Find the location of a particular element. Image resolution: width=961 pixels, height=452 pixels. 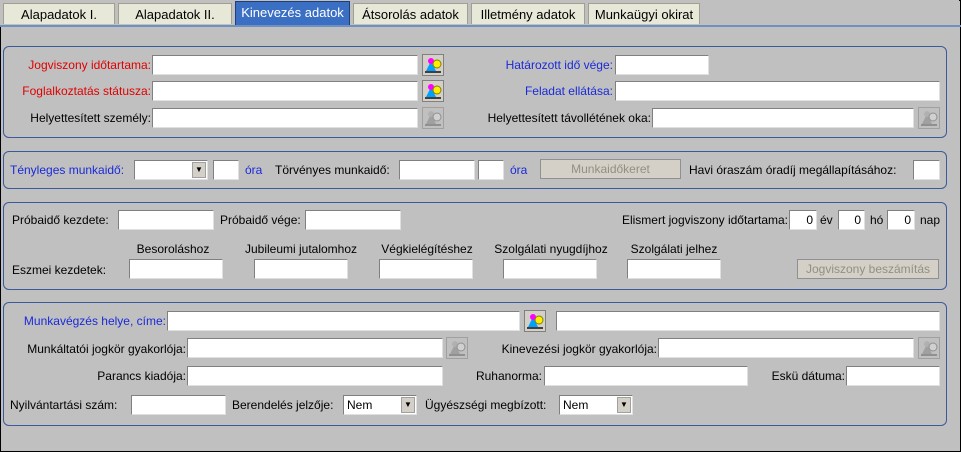

jogviszony-idotartama-field is located at coordinates (285, 65).